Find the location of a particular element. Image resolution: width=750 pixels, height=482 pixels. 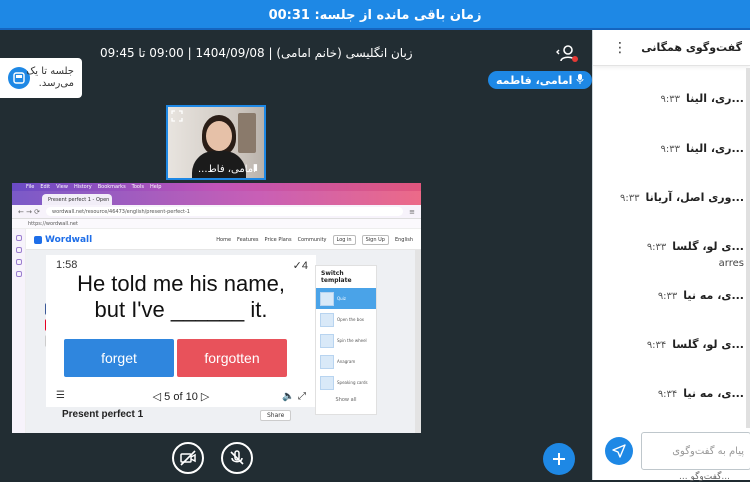

browser-nav-icons: ← → ⟳ is located at coordinates (29, 211).